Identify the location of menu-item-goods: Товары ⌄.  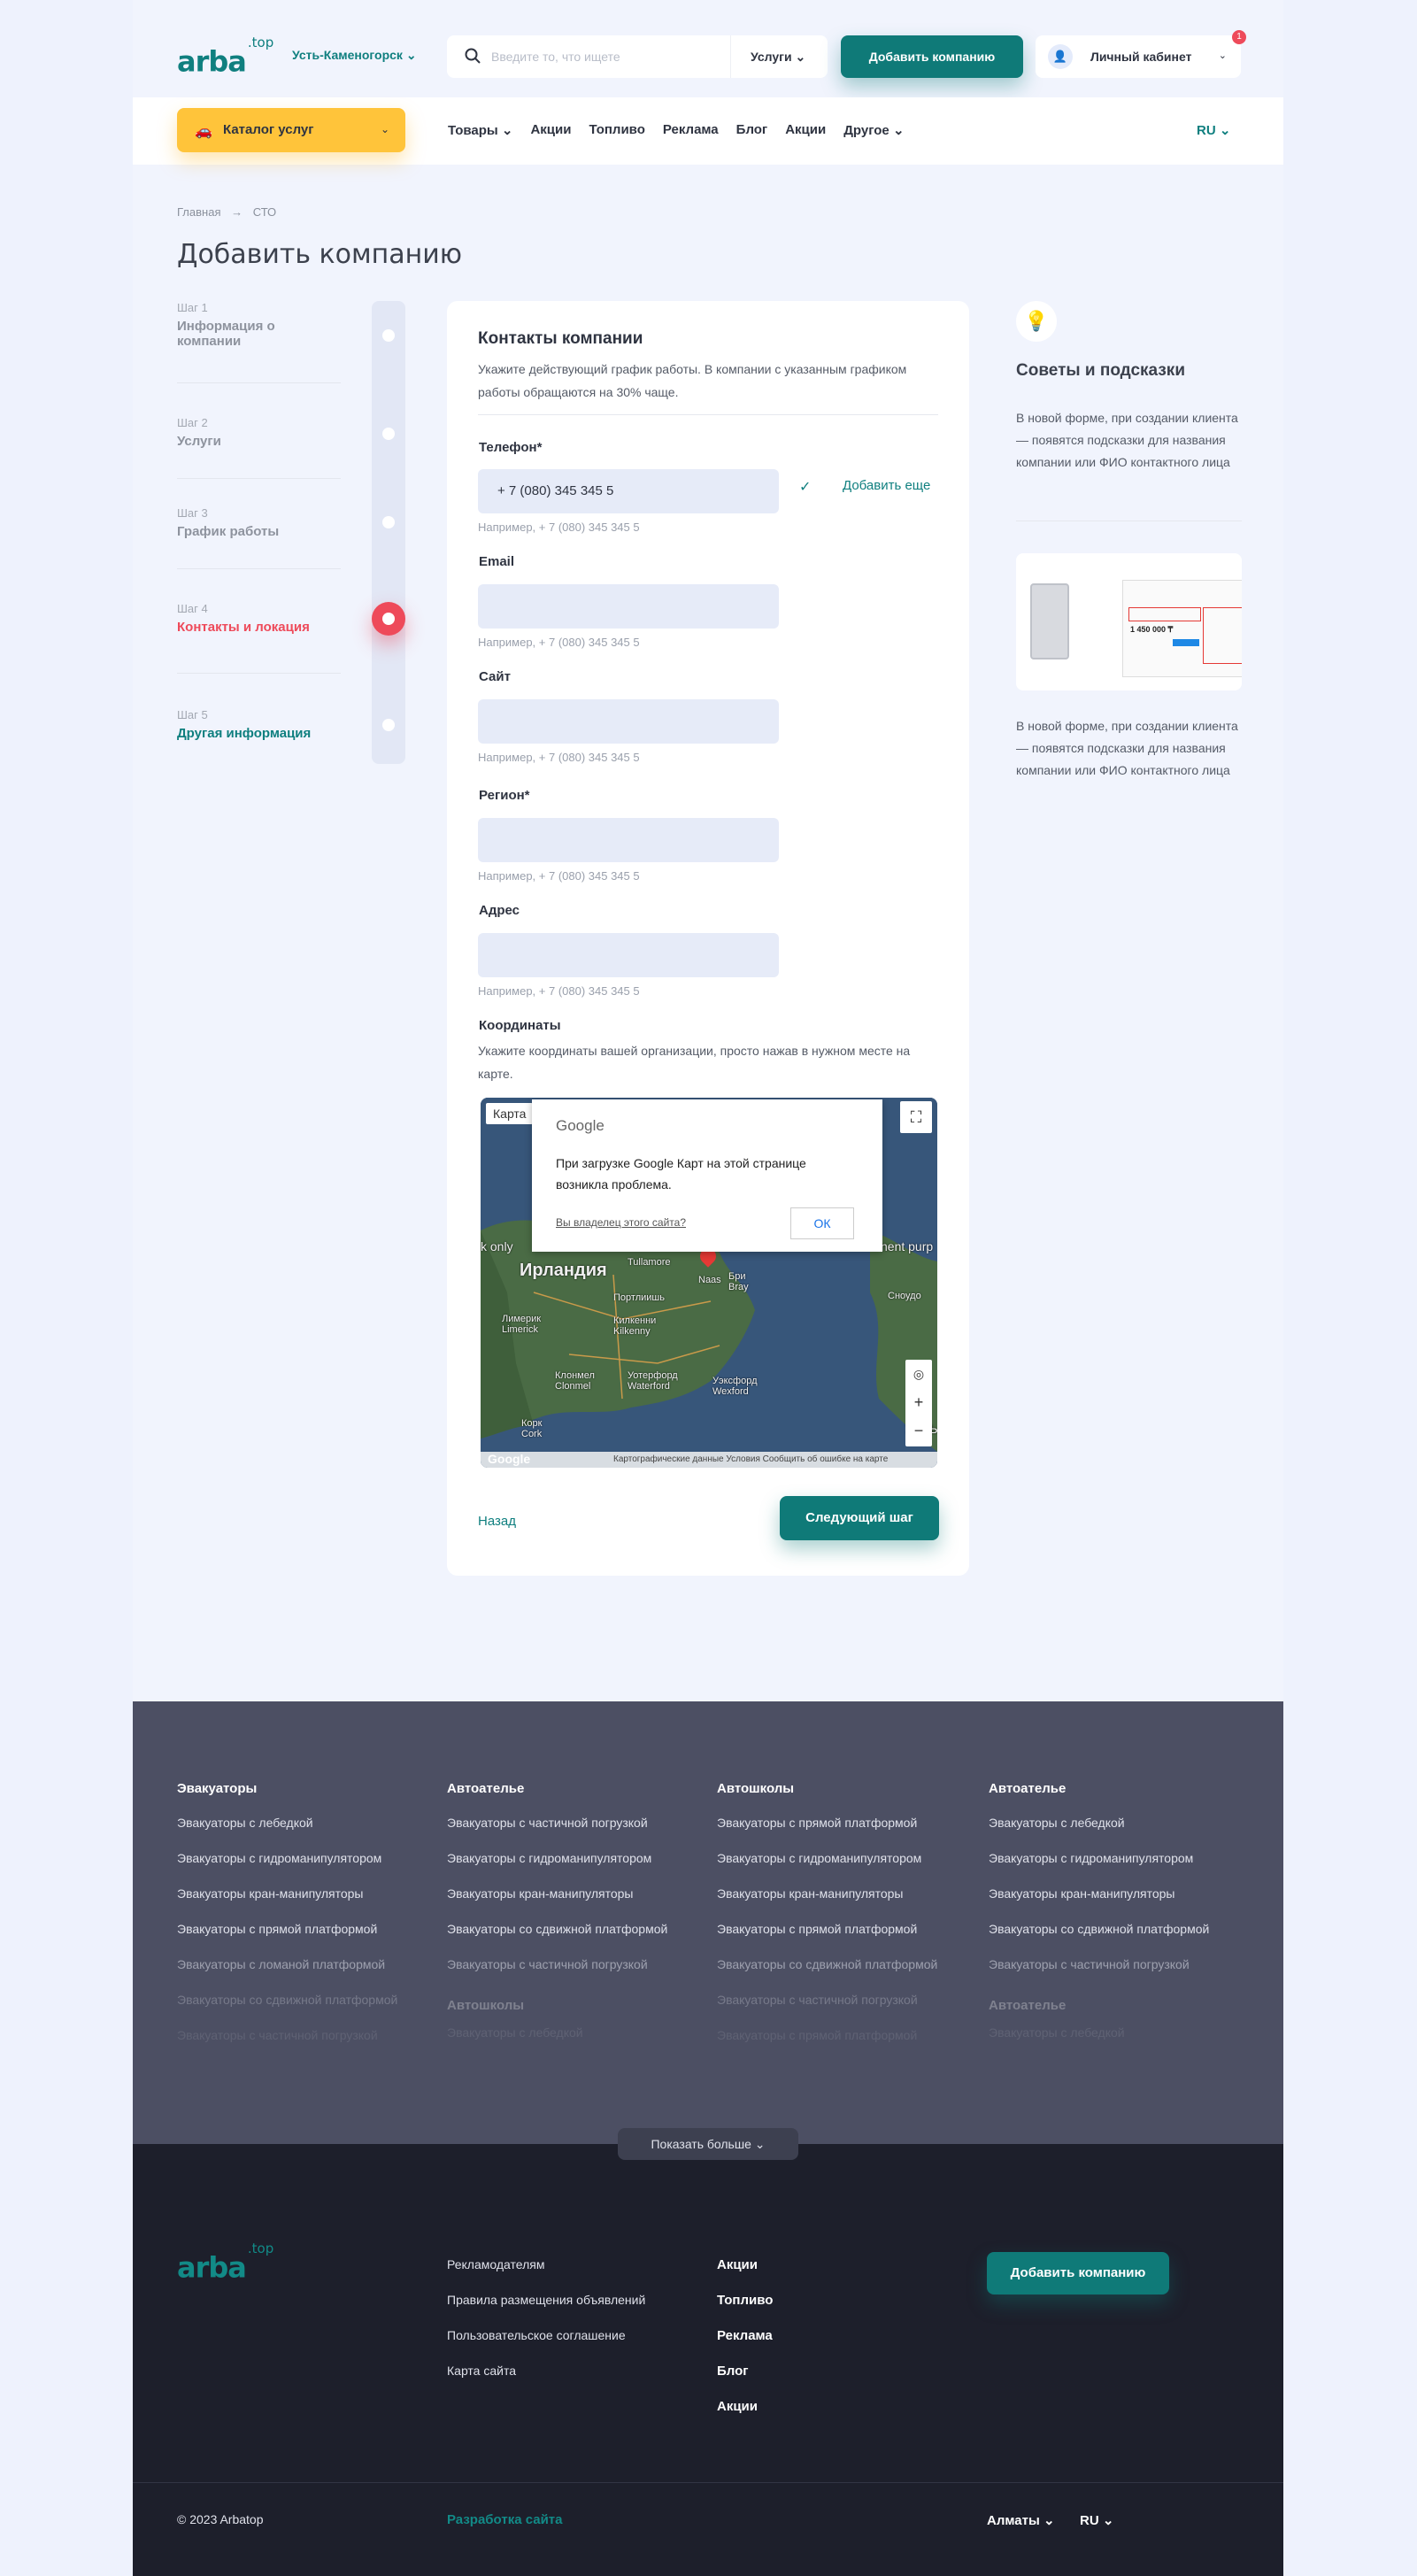
(480, 130).